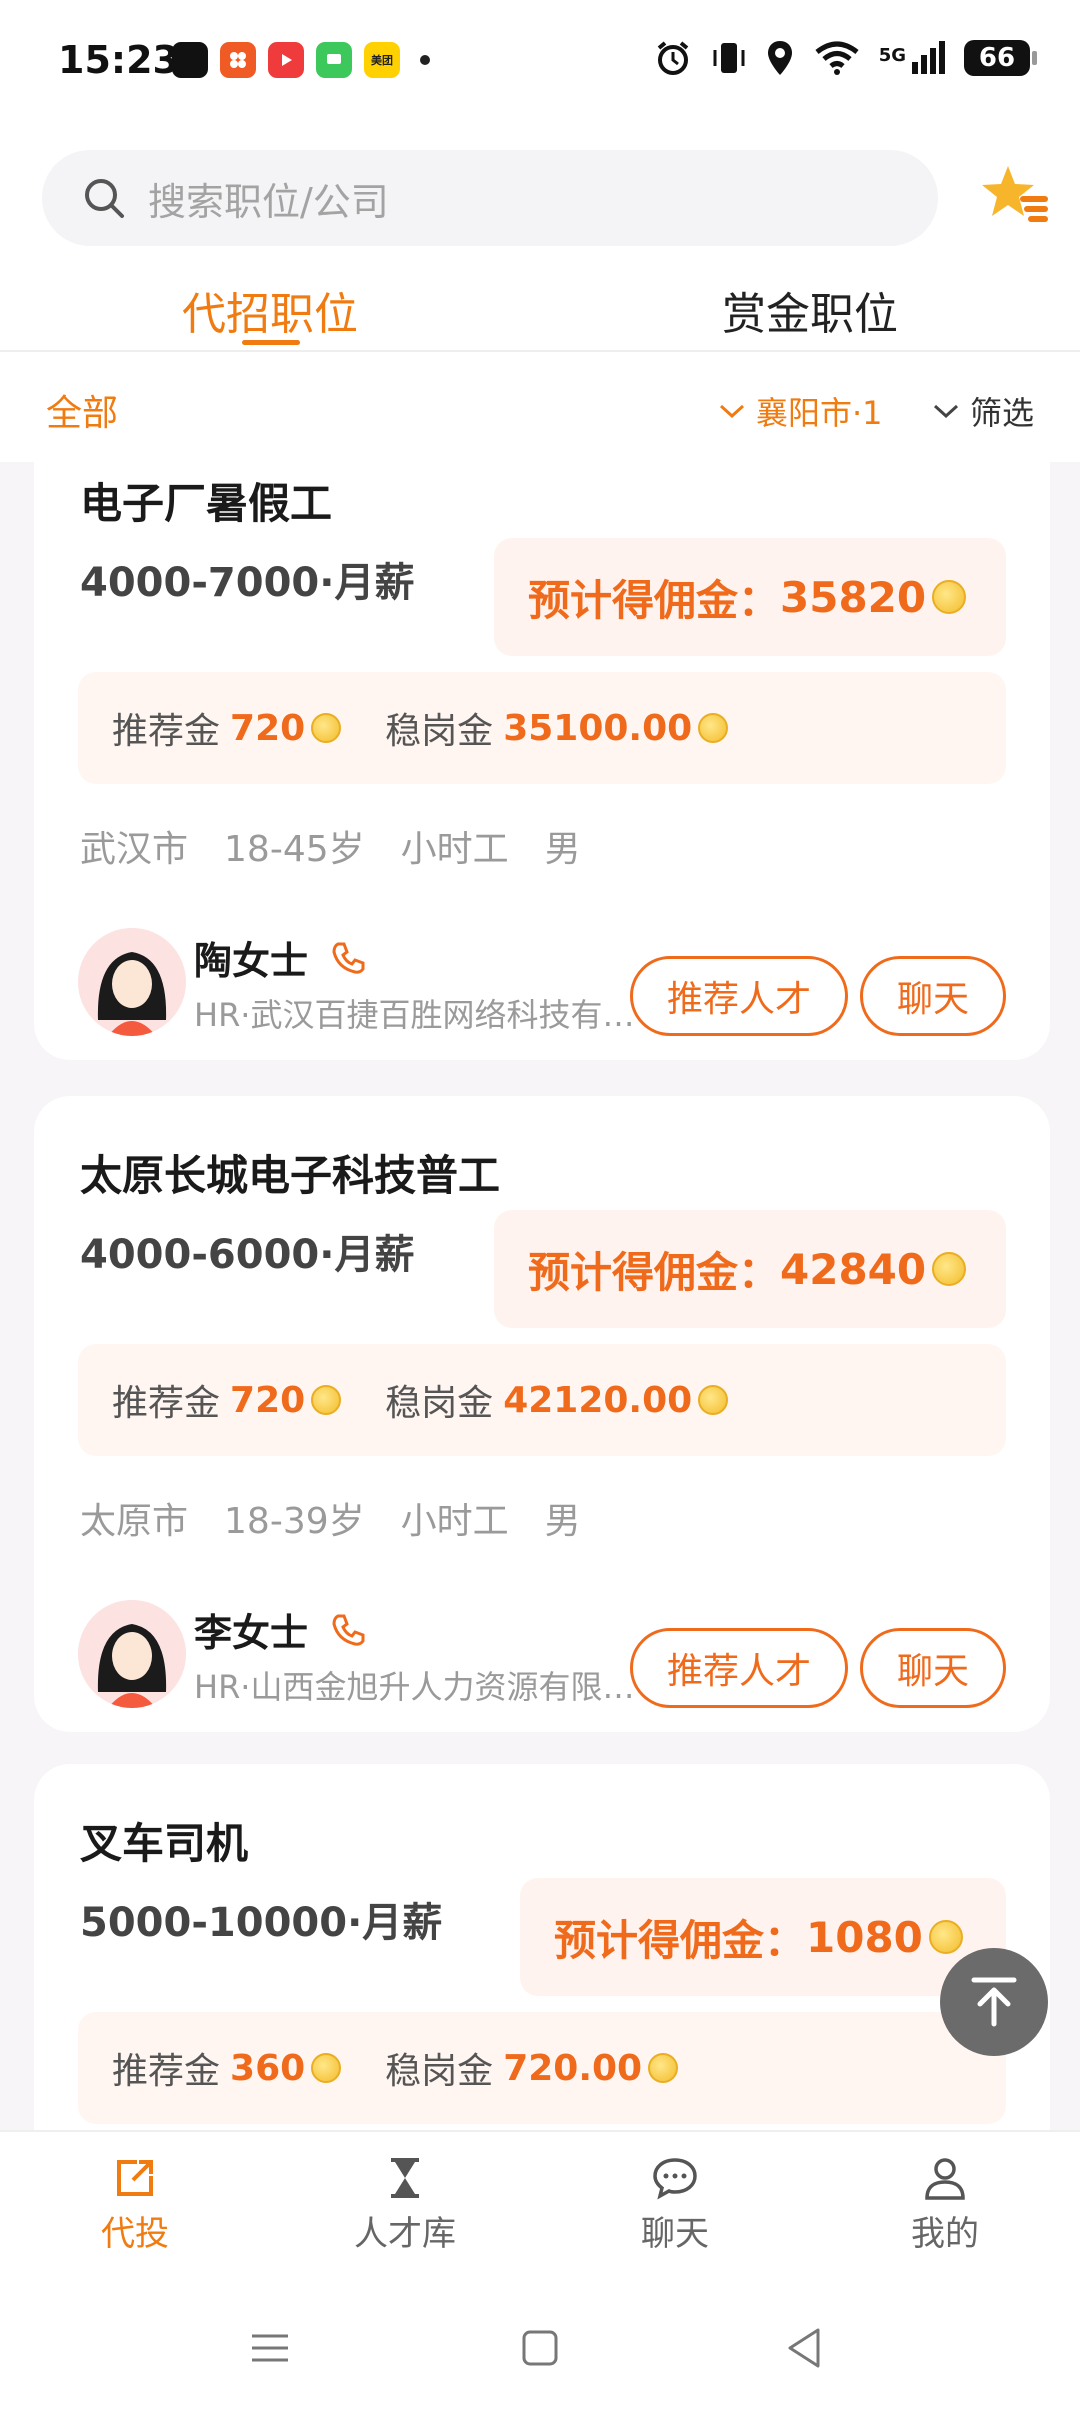 Image resolution: width=1080 pixels, height=2412 pixels. Describe the element at coordinates (135, 2178) in the screenshot. I see `share-icon` at that location.